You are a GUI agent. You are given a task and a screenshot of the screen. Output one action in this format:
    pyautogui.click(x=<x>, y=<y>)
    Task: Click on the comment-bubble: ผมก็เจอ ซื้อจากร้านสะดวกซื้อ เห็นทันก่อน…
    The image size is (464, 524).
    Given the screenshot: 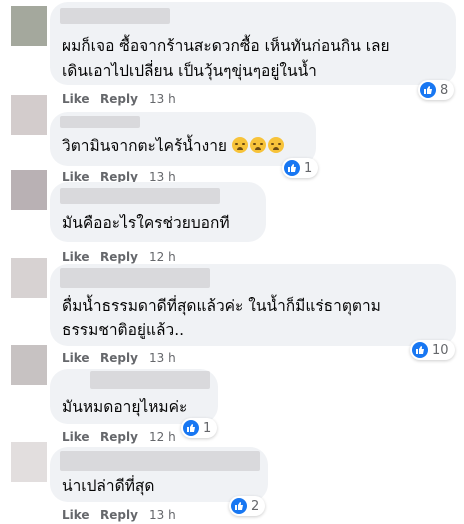 What is the action you would take?
    pyautogui.click(x=253, y=43)
    